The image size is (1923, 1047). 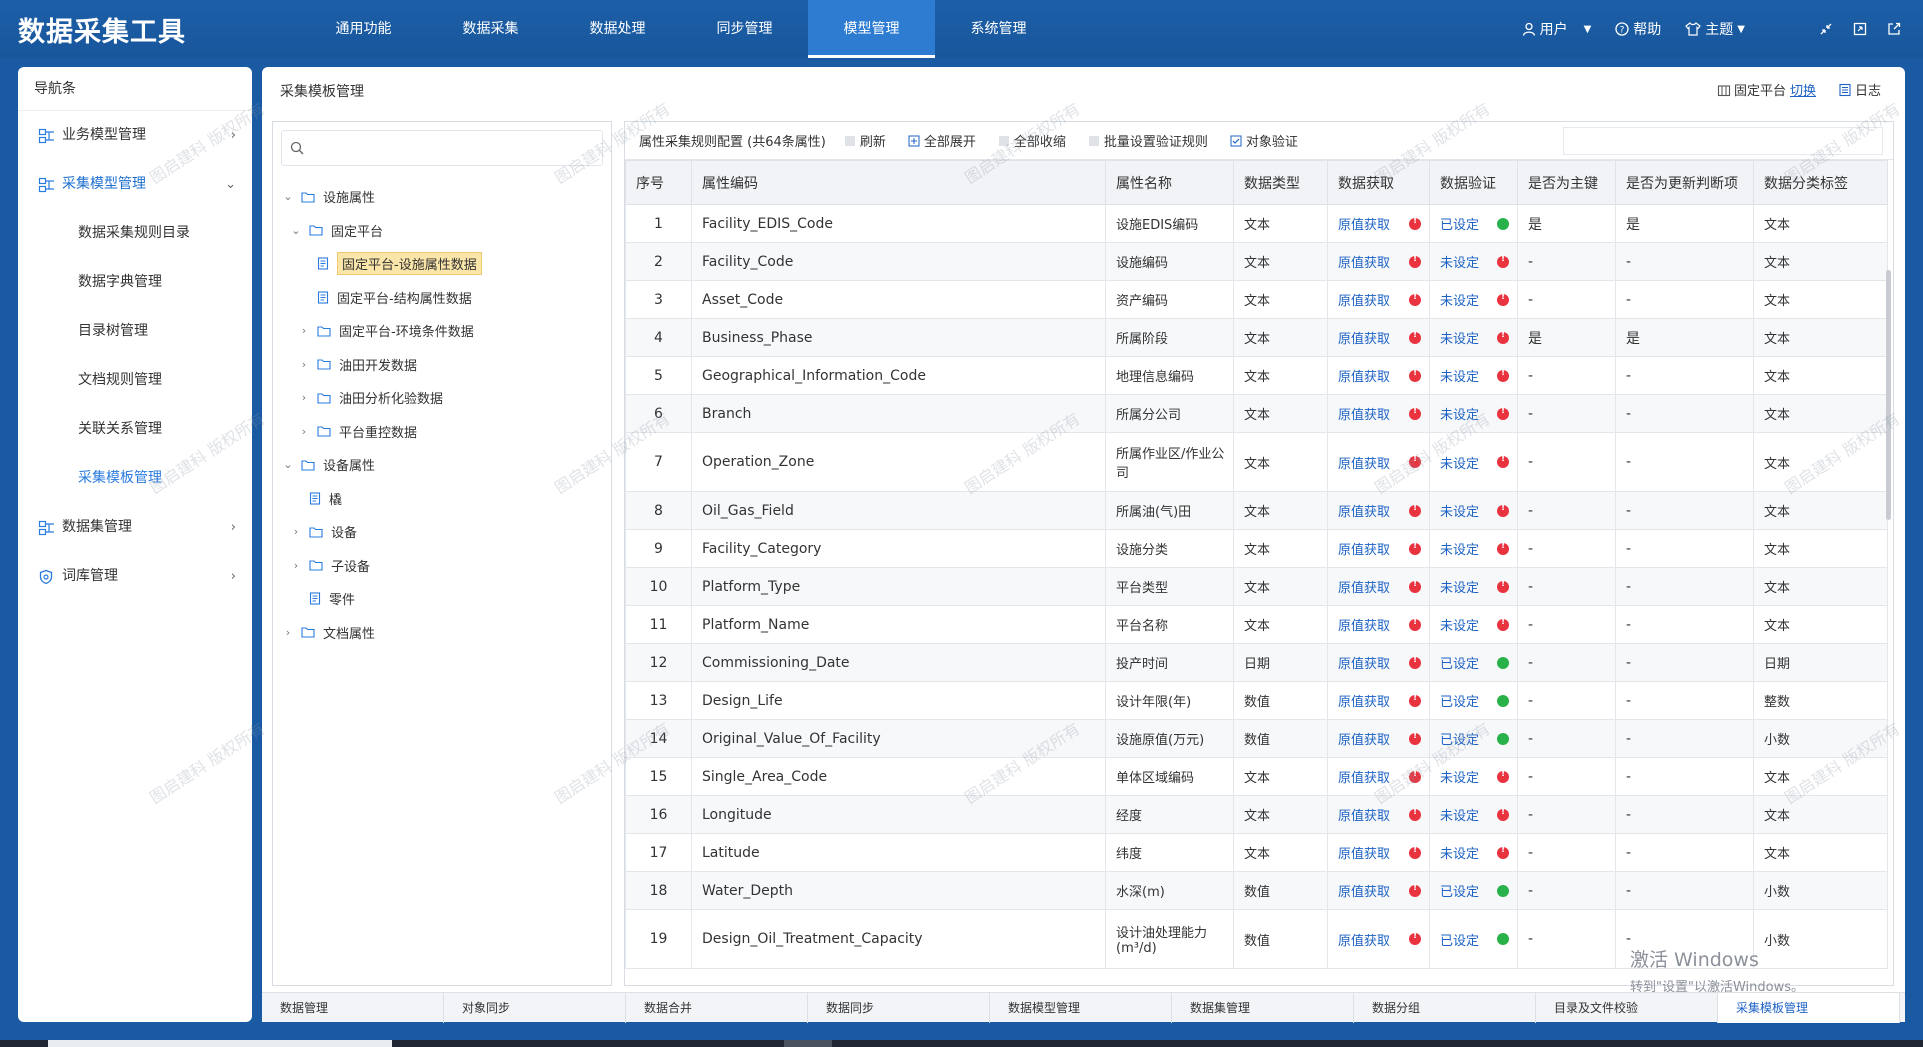 I want to click on collapse-all-button: 全部收缩, so click(x=1032, y=140).